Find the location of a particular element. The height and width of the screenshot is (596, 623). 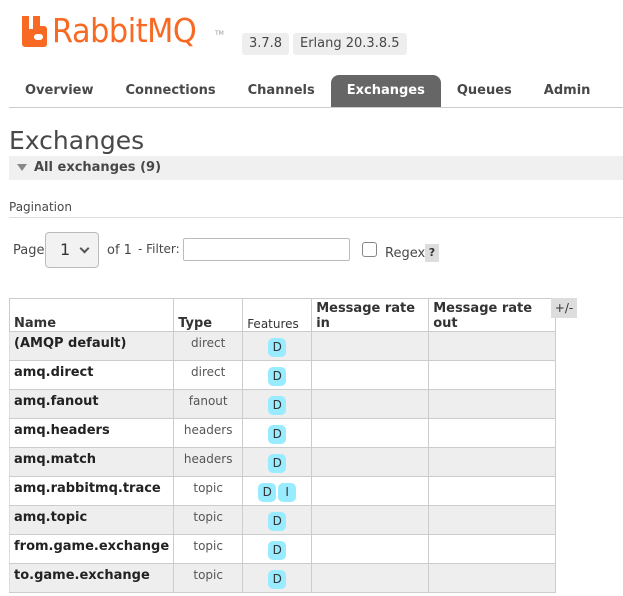

pagination-heading: Pagination is located at coordinates (40, 207).